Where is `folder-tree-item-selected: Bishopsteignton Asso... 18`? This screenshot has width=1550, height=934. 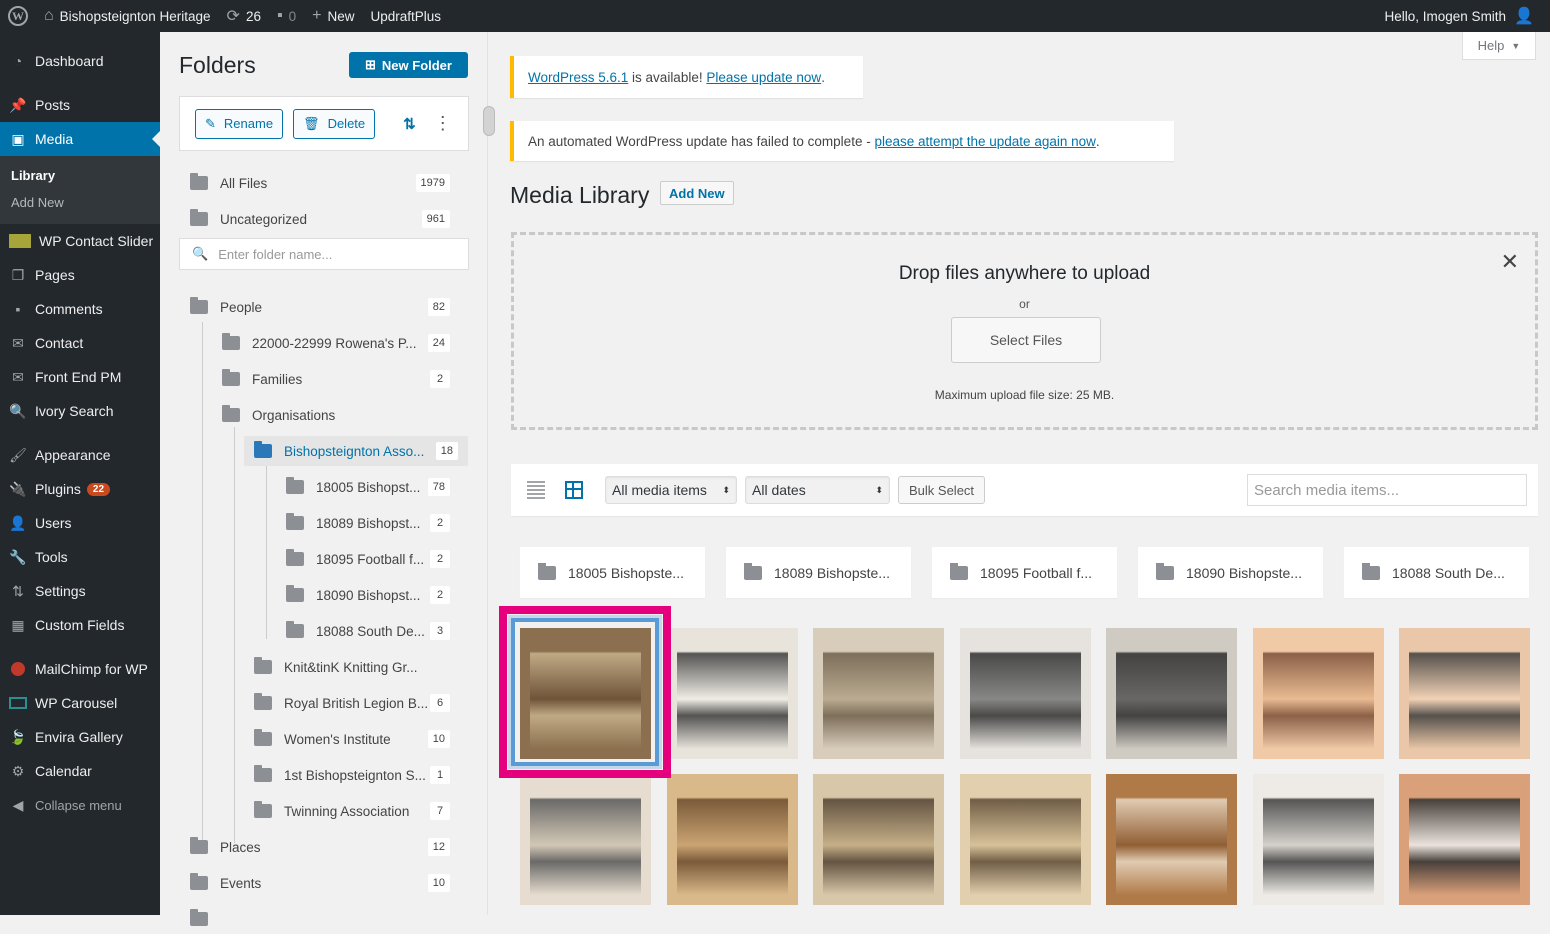 folder-tree-item-selected: Bishopsteignton Asso... 18 is located at coordinates (356, 451).